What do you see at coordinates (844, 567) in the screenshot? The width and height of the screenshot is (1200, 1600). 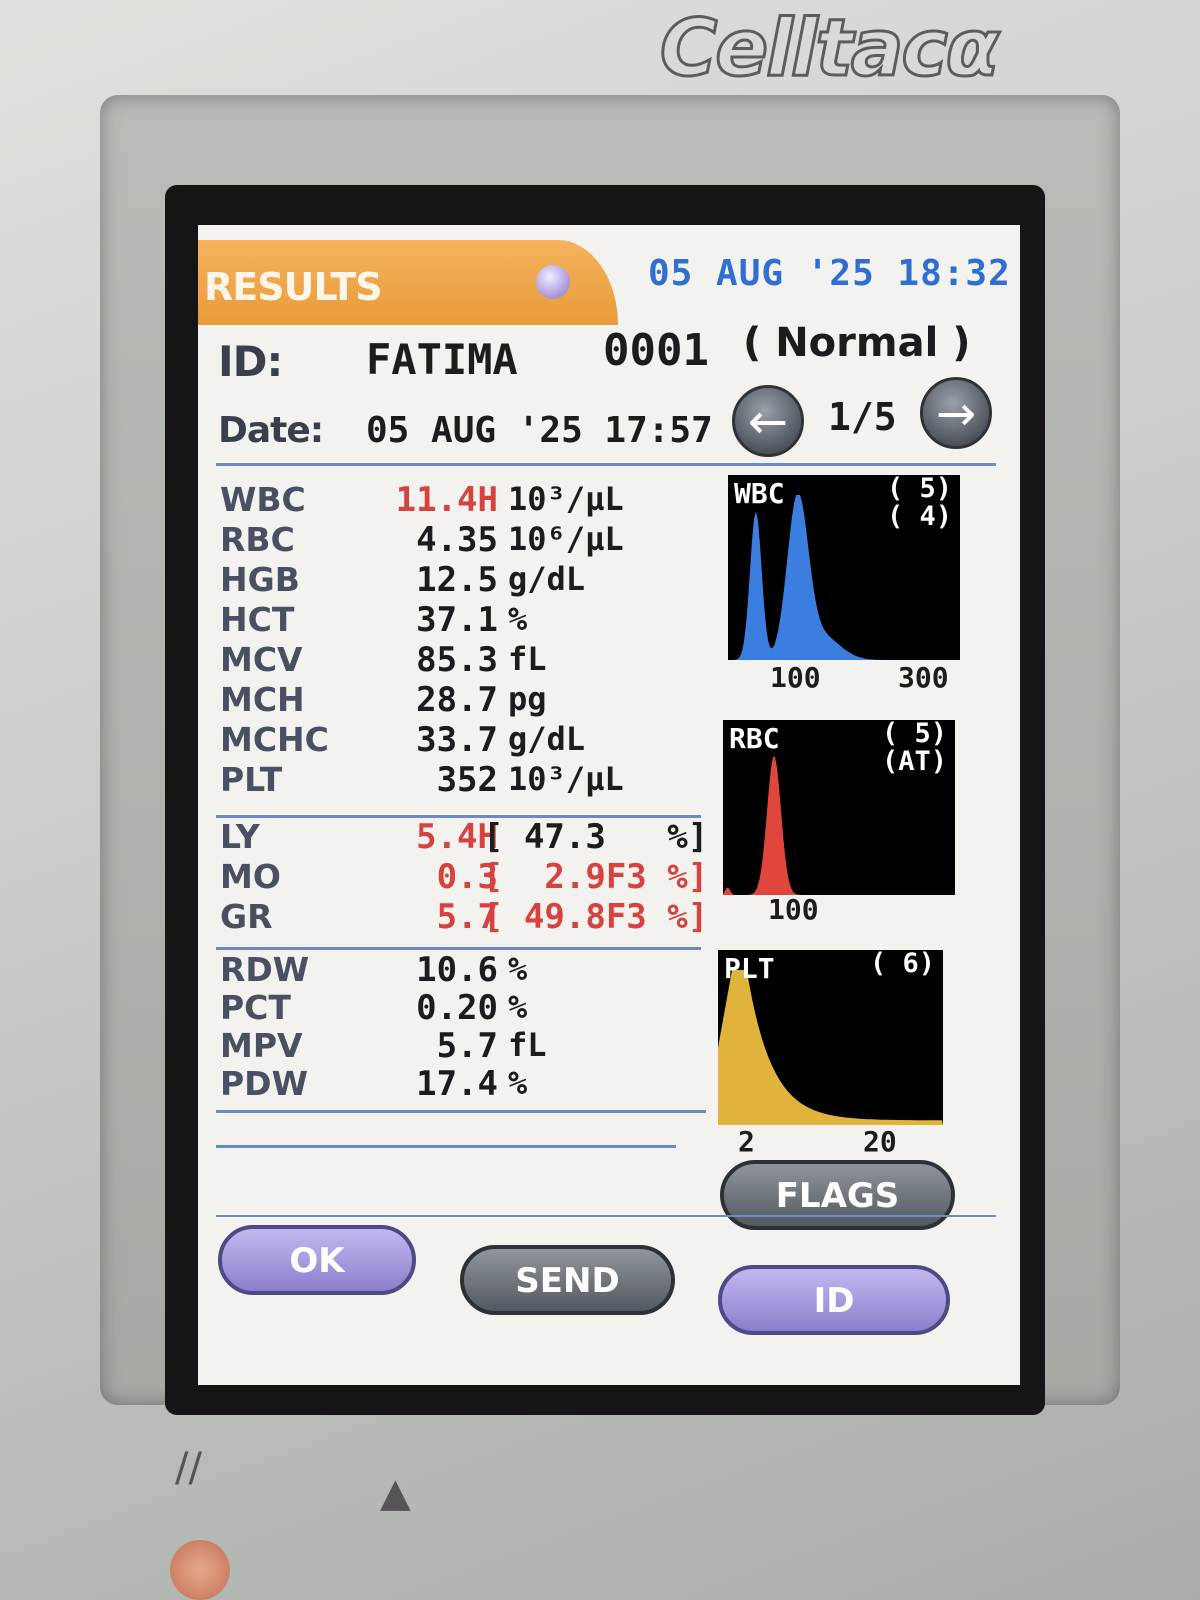 I see `wbc-histogram: WBC ( 5) ( 4)` at bounding box center [844, 567].